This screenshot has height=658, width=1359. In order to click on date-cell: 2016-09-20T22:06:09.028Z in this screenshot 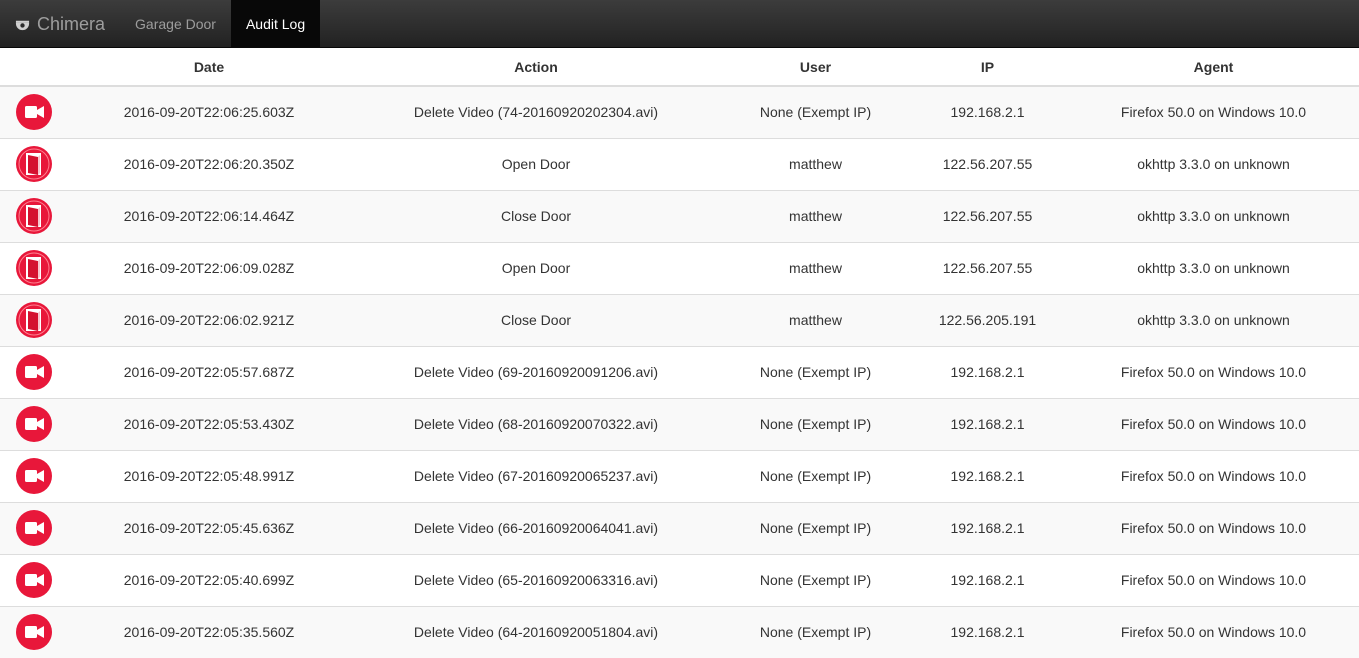, I will do `click(209, 267)`.